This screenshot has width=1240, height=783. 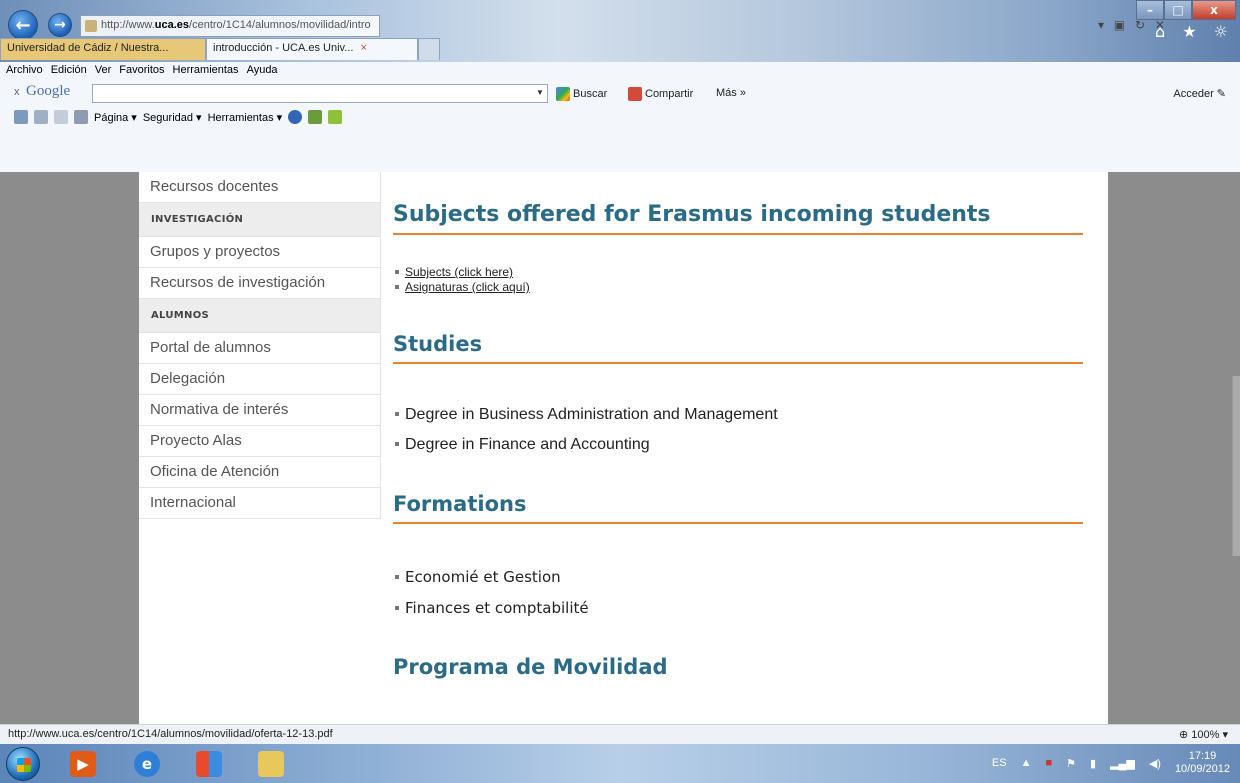 What do you see at coordinates (17, 92) in the screenshot?
I see `google-toolbar-close-icon: x` at bounding box center [17, 92].